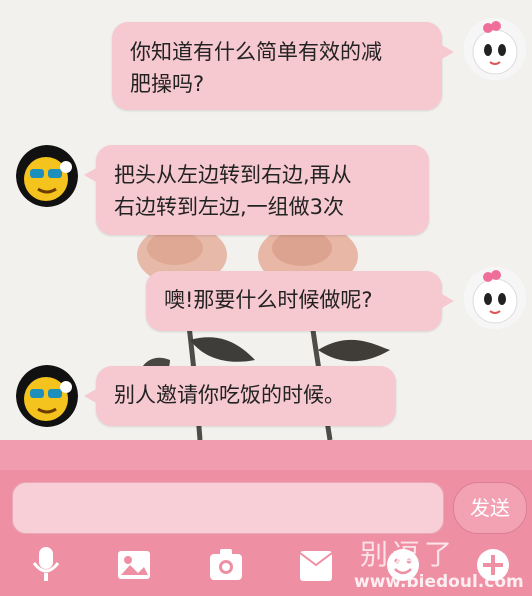  Describe the element at coordinates (229, 395) in the screenshot. I see `message-text-line: 别人邀请你吃饭的时候。` at that location.